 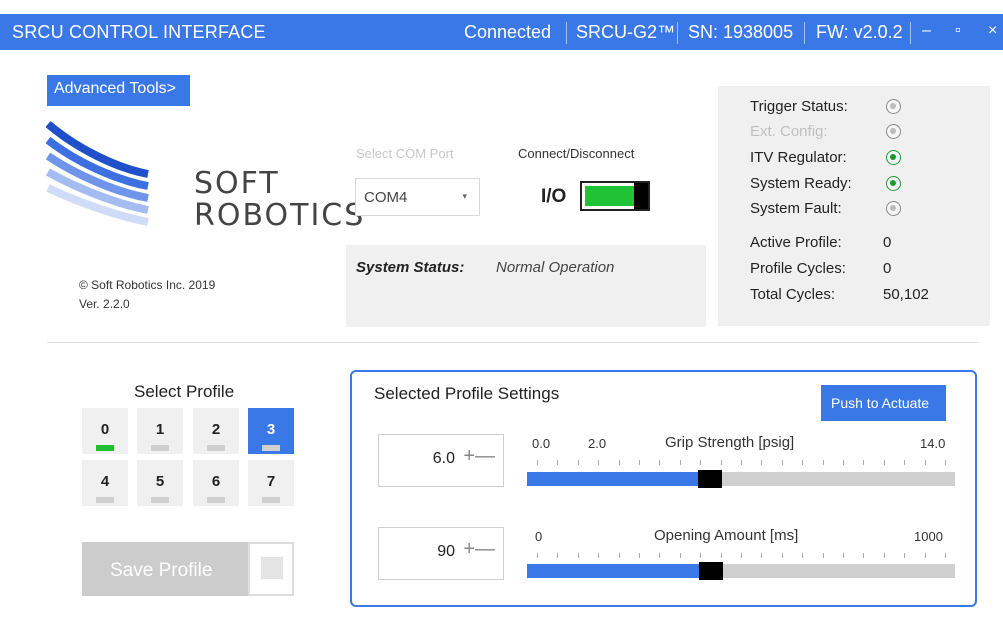 I want to click on save-profile-toggle, so click(x=271, y=569).